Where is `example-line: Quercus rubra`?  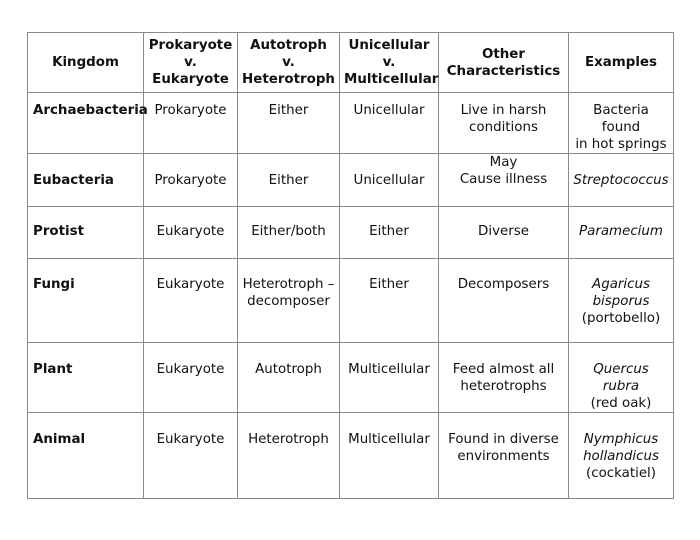 example-line: Quercus rubra is located at coordinates (621, 378).